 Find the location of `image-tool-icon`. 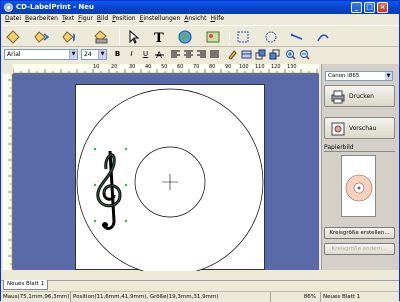

image-tool-icon is located at coordinates (213, 37).